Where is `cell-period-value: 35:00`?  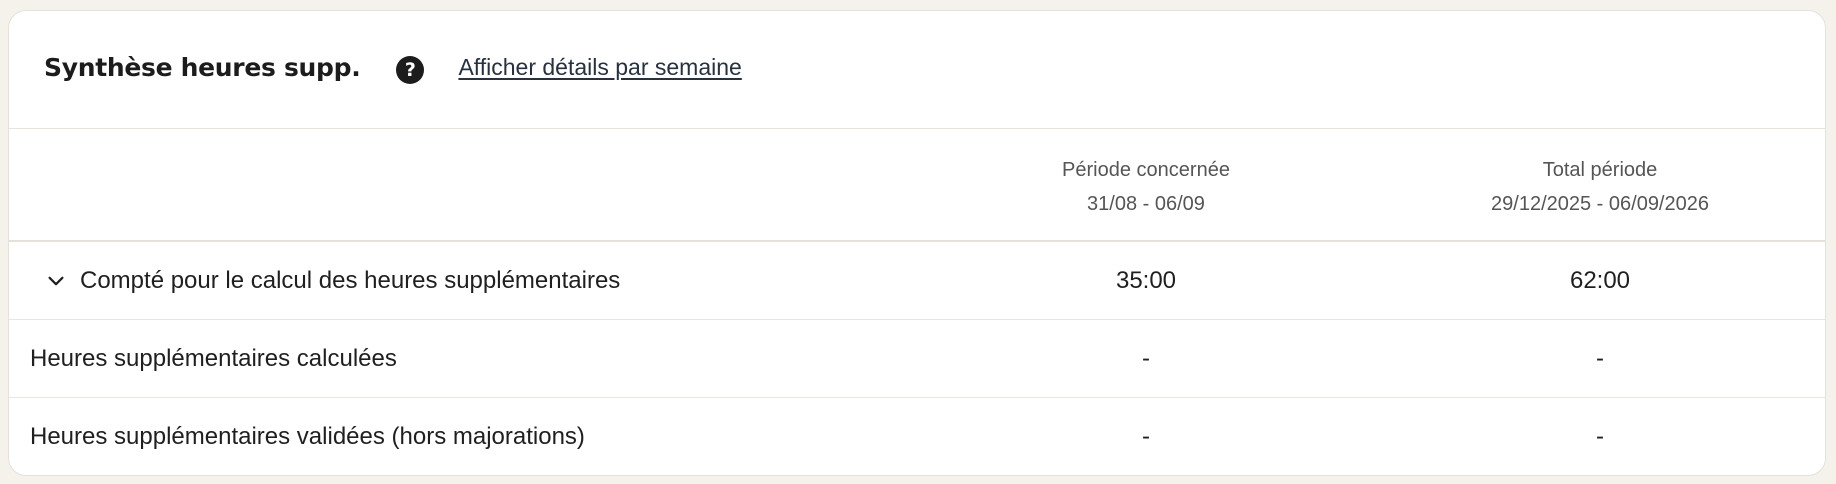 cell-period-value: 35:00 is located at coordinates (1146, 280).